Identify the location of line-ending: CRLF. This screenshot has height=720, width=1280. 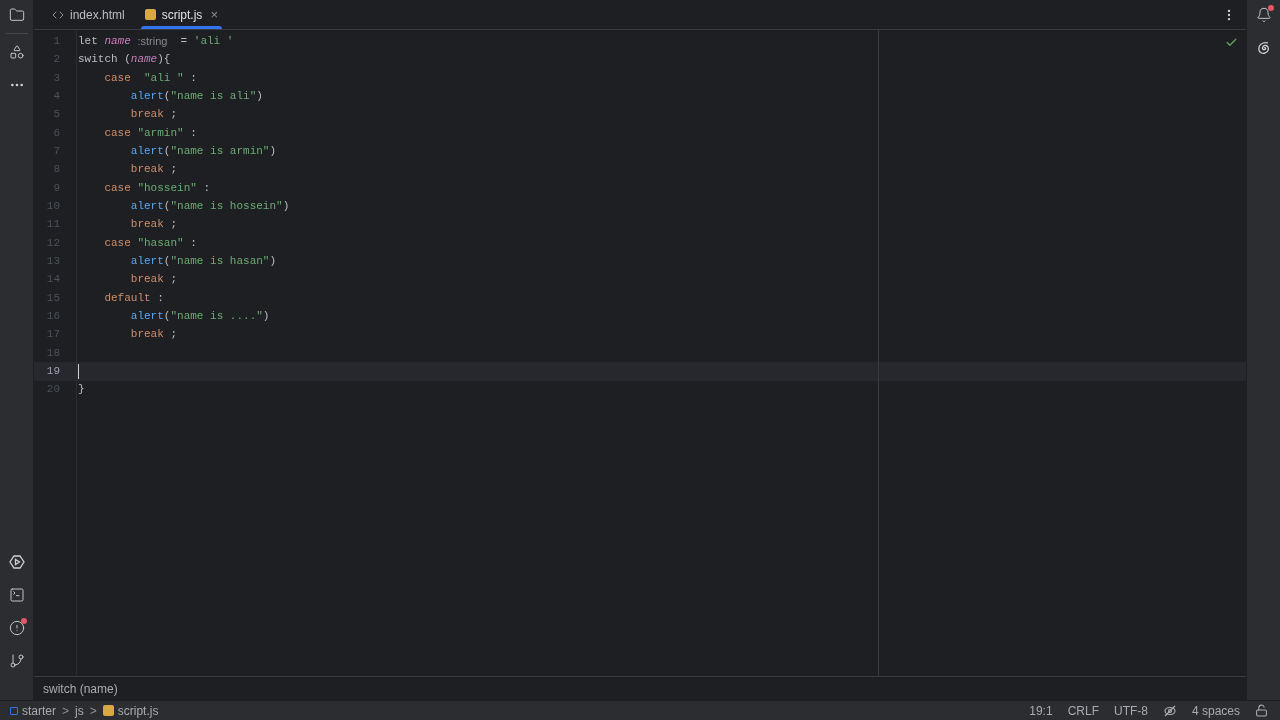
(1083, 710).